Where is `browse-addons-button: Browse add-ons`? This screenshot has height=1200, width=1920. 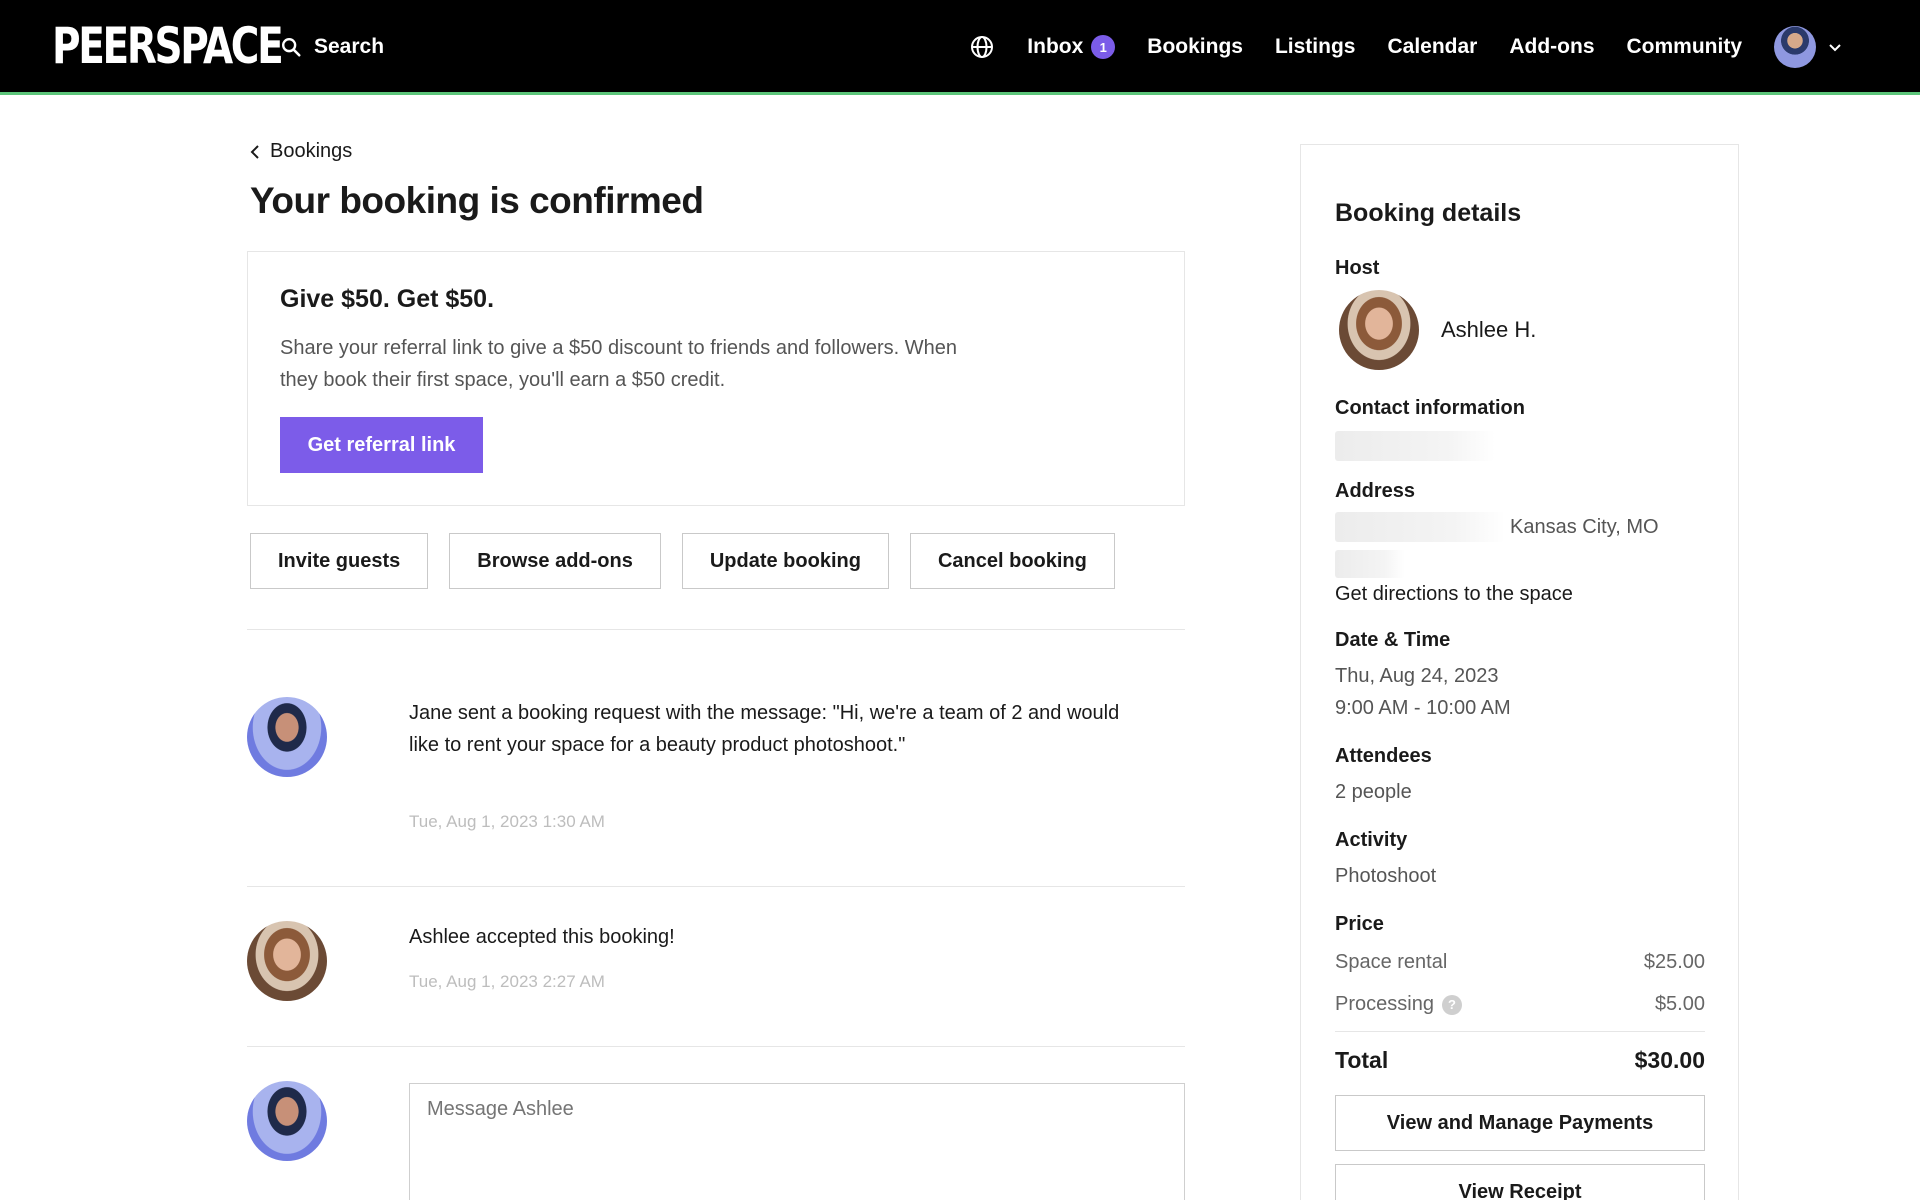
browse-addons-button: Browse add-ons is located at coordinates (555, 561).